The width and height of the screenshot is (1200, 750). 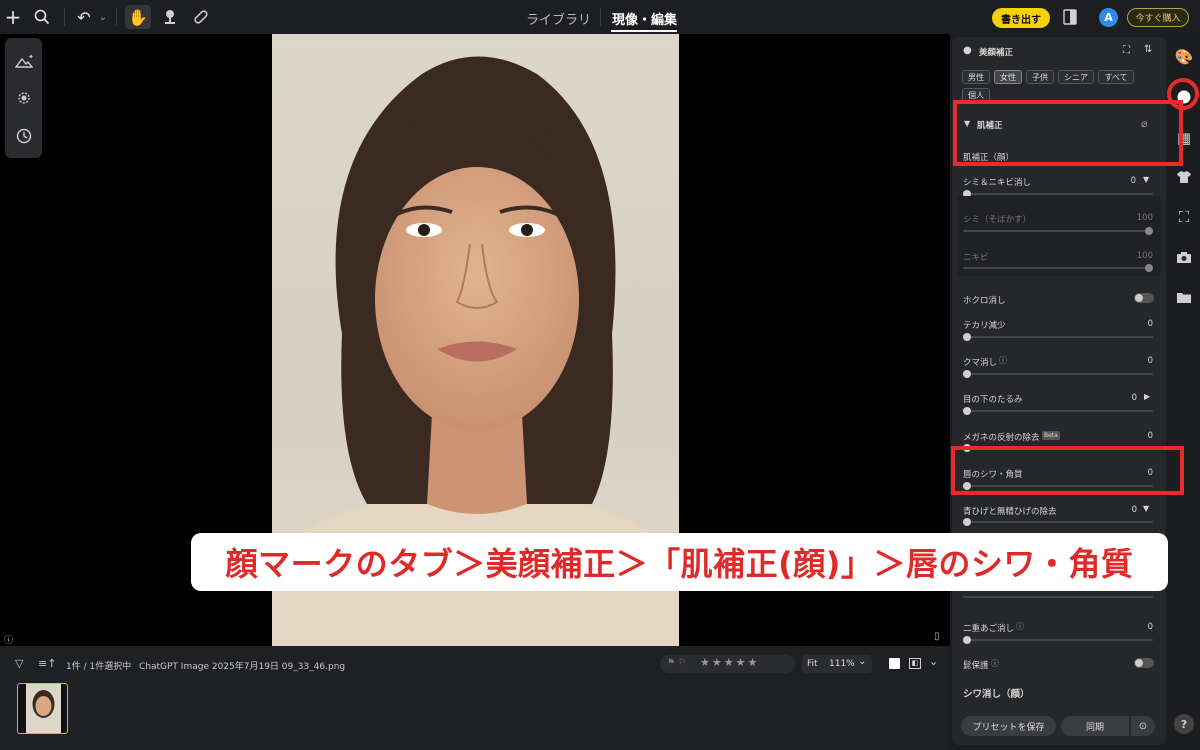 I want to click on zoom-control: Fit 111% ⌄, so click(x=837, y=664).